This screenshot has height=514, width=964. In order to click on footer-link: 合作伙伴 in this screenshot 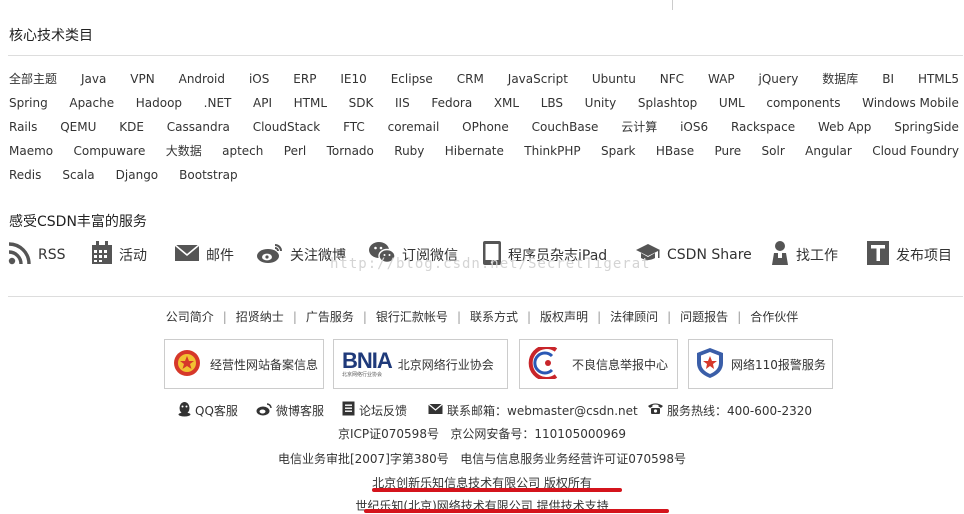, I will do `click(774, 317)`.